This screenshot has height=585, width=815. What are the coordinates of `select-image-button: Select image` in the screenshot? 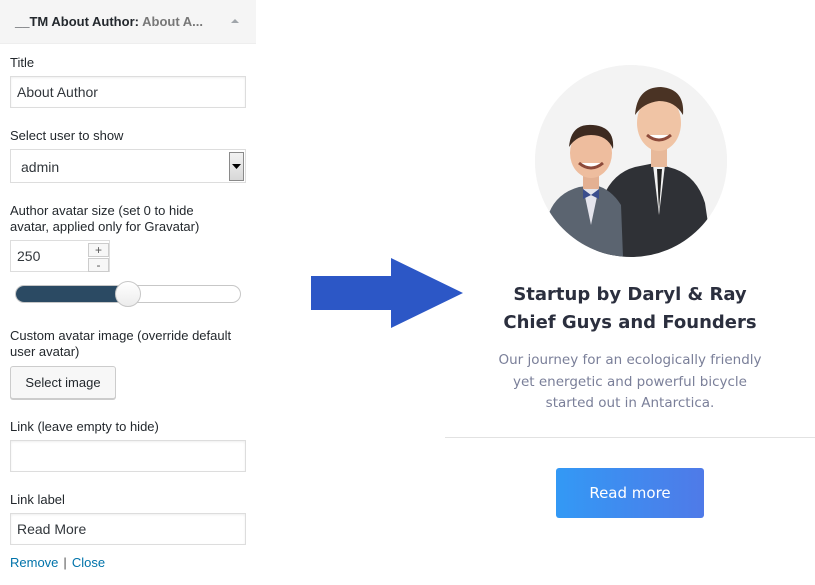 It's located at (63, 382).